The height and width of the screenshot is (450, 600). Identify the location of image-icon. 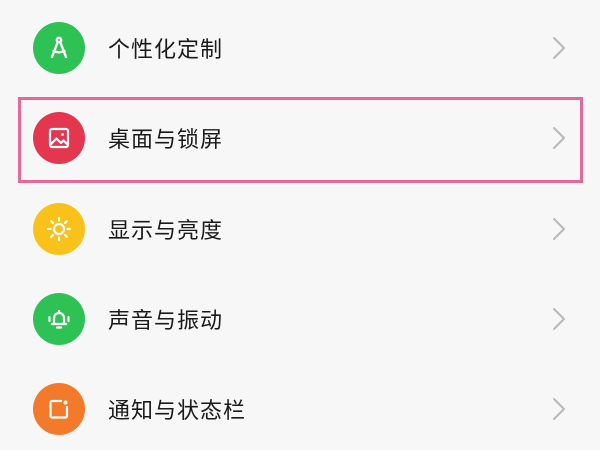
(59, 138).